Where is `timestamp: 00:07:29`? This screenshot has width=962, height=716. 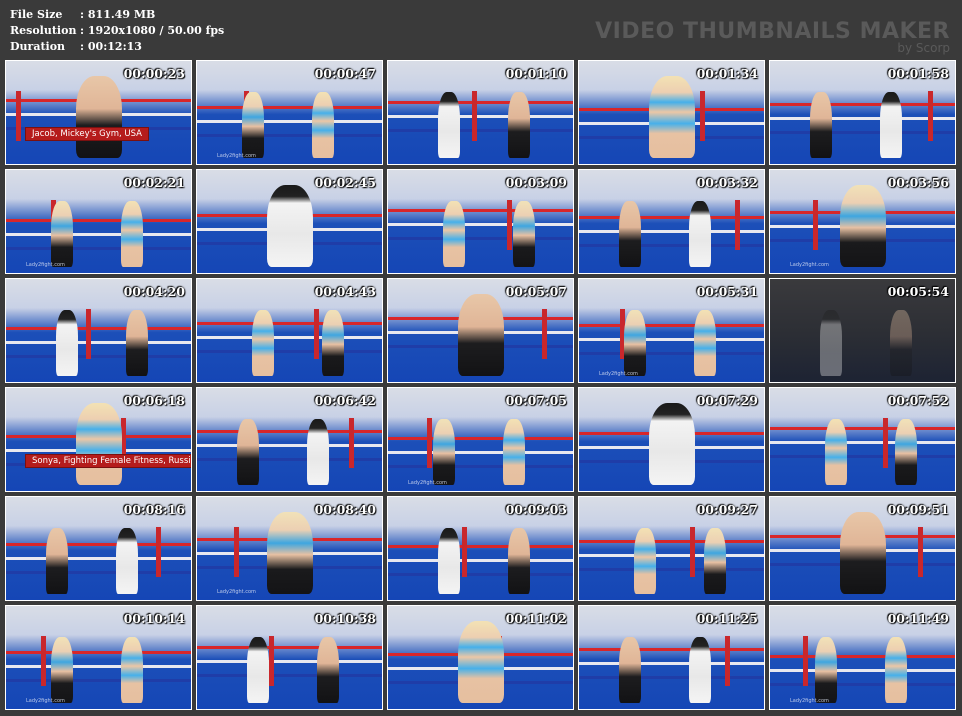 timestamp: 00:07:29 is located at coordinates (727, 400).